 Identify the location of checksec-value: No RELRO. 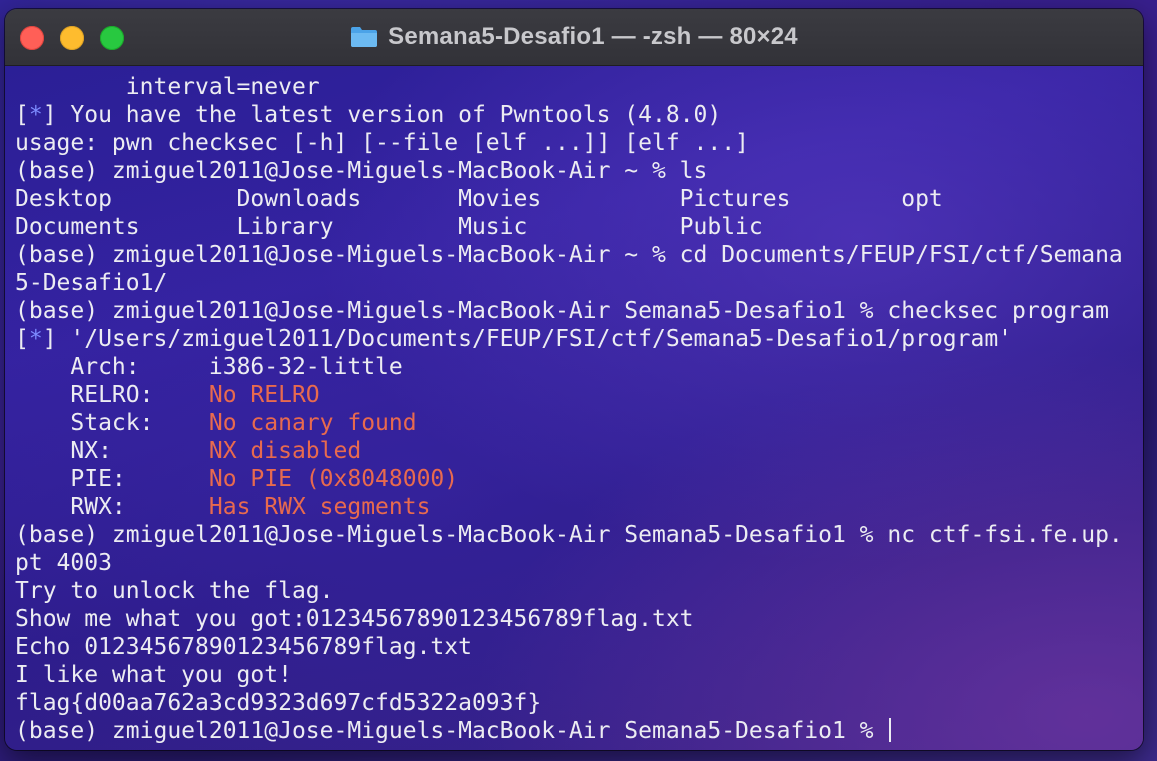
(264, 395).